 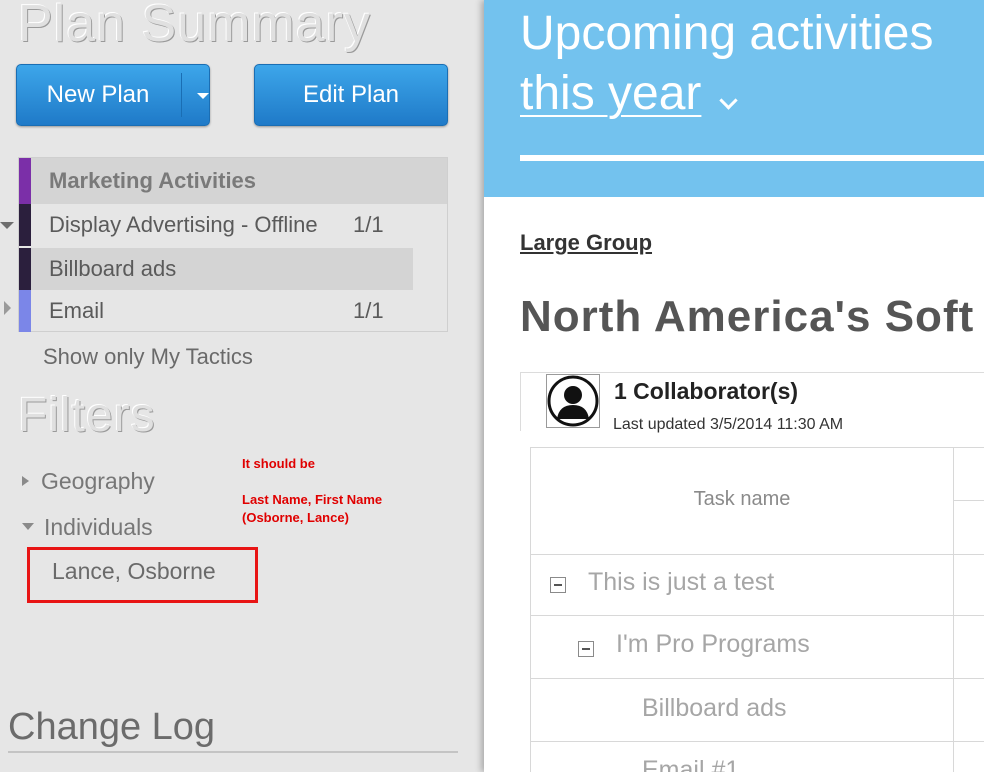 I want to click on new-plan-label: New Plan, so click(x=98, y=94).